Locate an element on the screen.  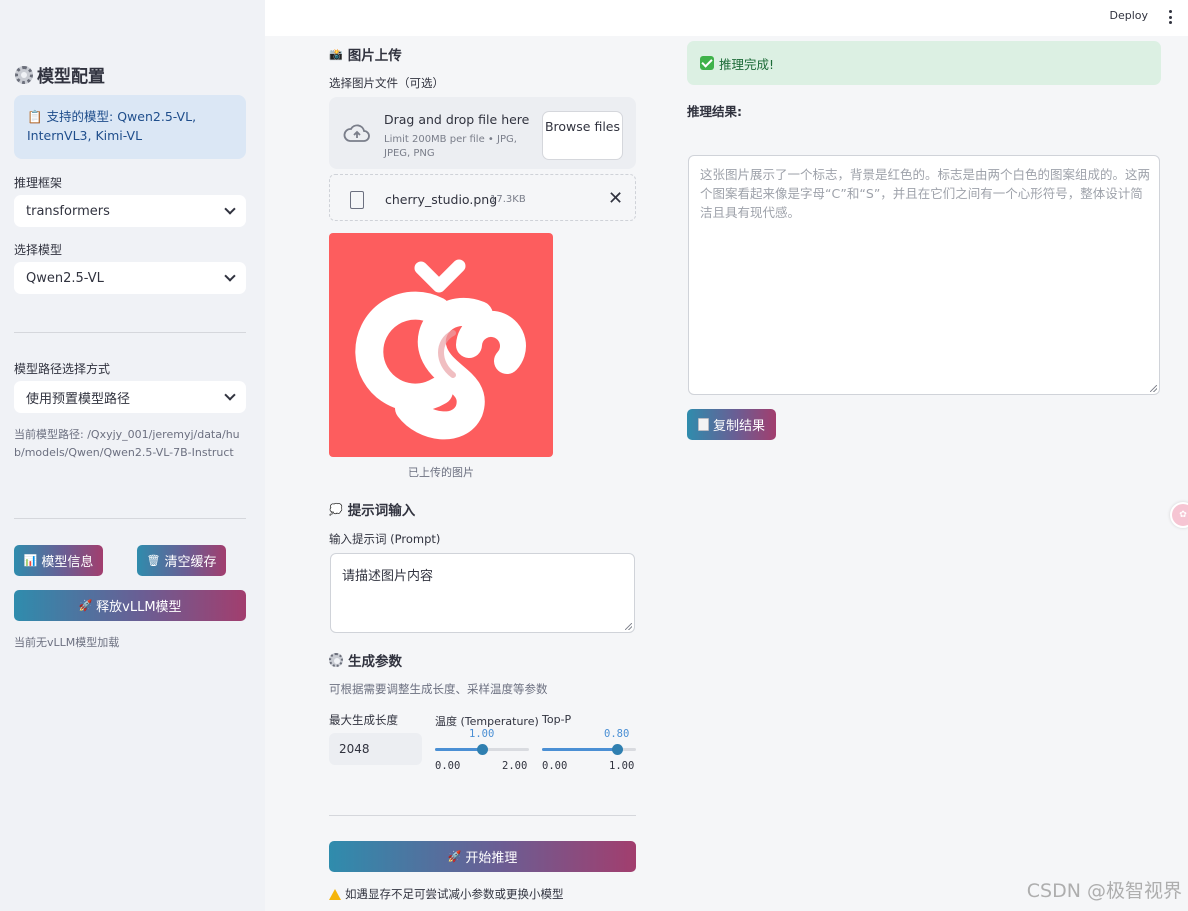
upload-heading-text: 图片上传 is located at coordinates (374, 56).